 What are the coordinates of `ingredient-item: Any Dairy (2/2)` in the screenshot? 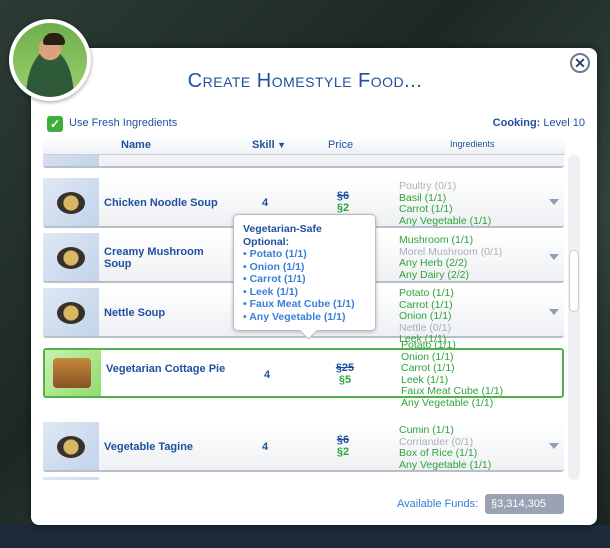 It's located at (434, 274).